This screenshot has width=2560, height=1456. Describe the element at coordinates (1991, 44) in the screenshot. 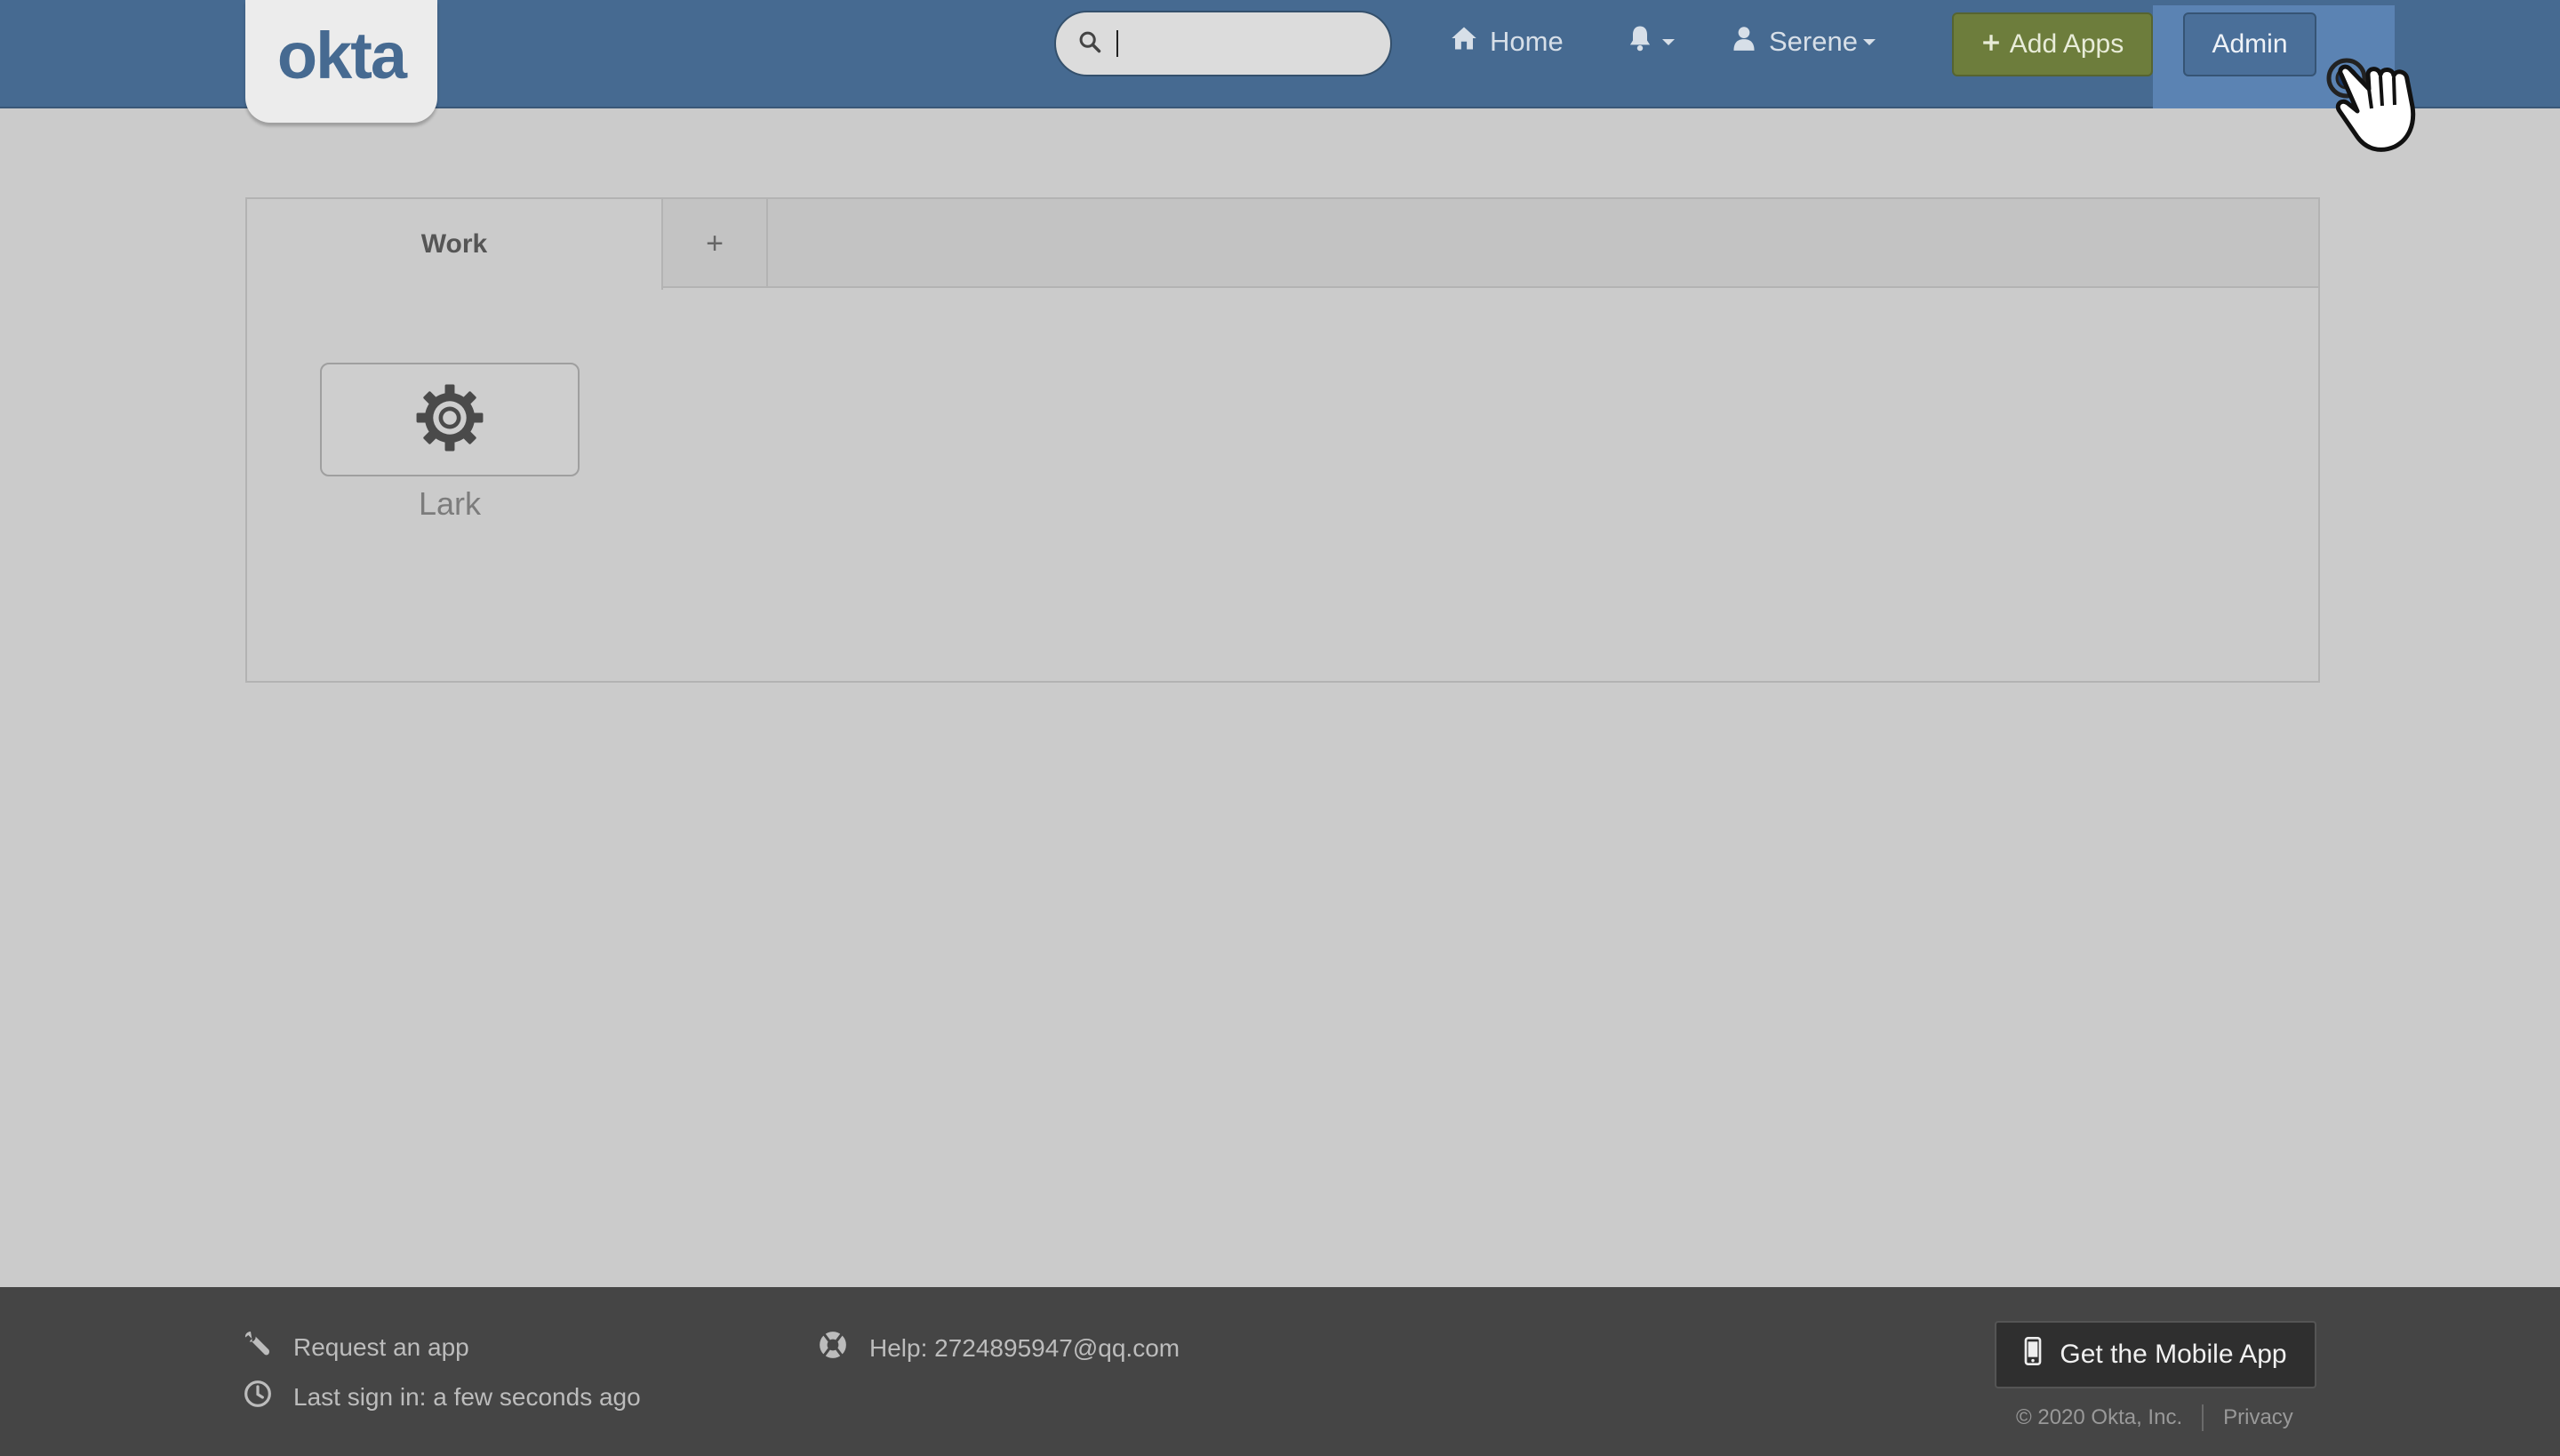

I see `plus-icon` at that location.